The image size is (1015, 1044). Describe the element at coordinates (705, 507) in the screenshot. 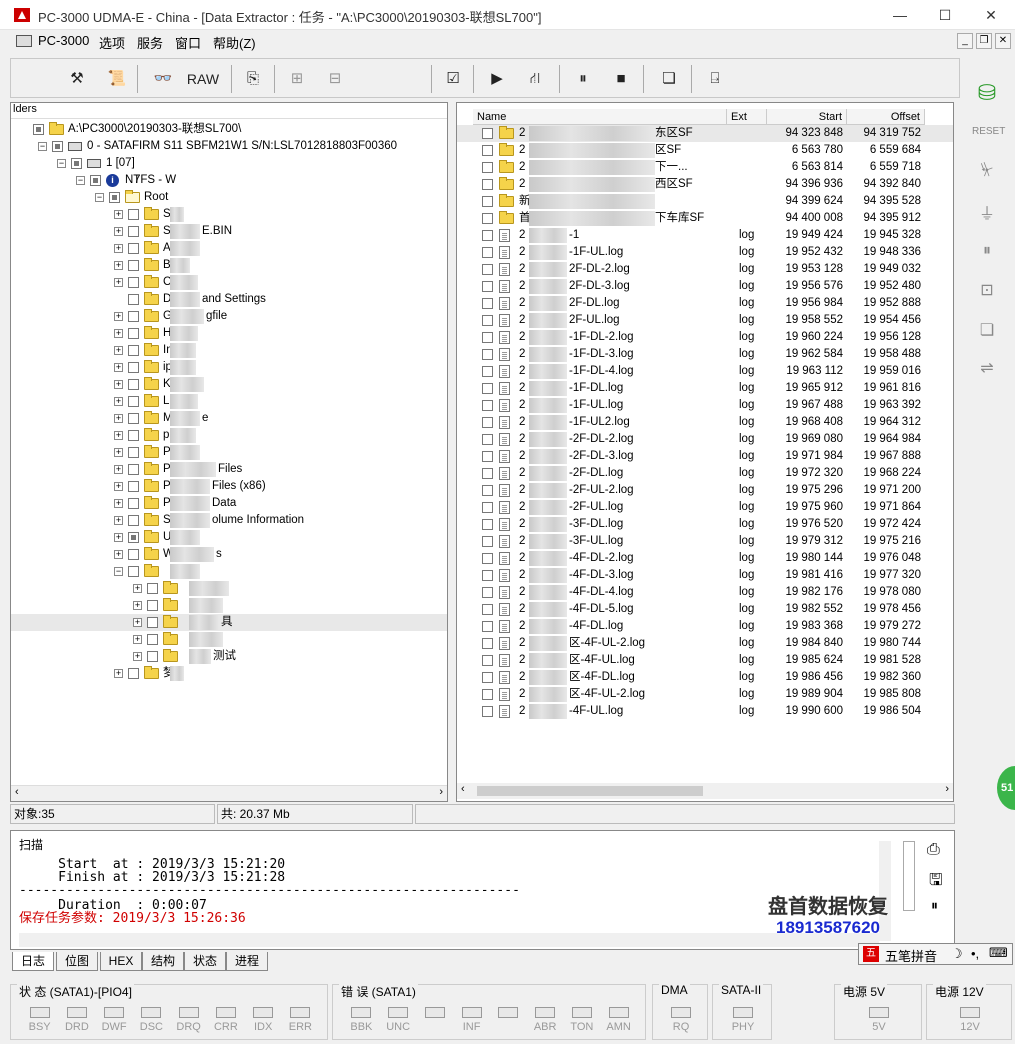

I see `list-row: 2 -2F-UL.log log 19 975 960 19 971 864` at that location.